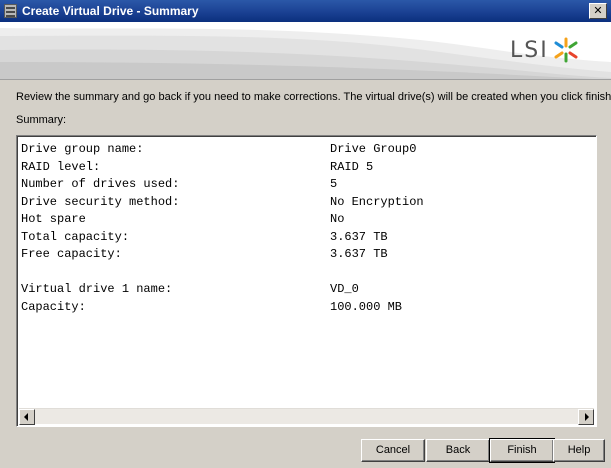 Image resolution: width=611 pixels, height=468 pixels. I want to click on logo-text: LSI, so click(529, 50).